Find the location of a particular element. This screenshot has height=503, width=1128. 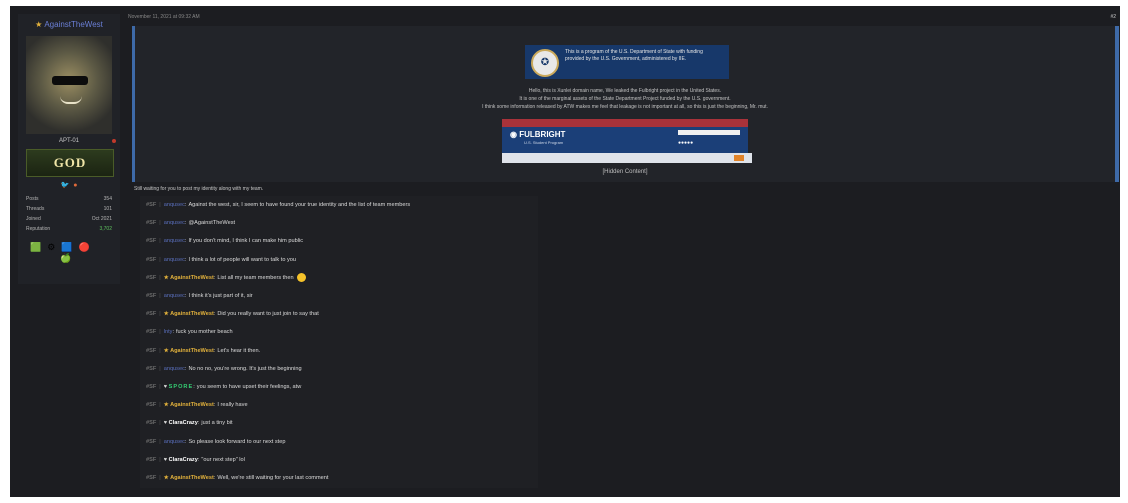

fulbright-screenshot: ◉ FULBRIGHT U.S. Student Program ●●●●● is located at coordinates (627, 141).